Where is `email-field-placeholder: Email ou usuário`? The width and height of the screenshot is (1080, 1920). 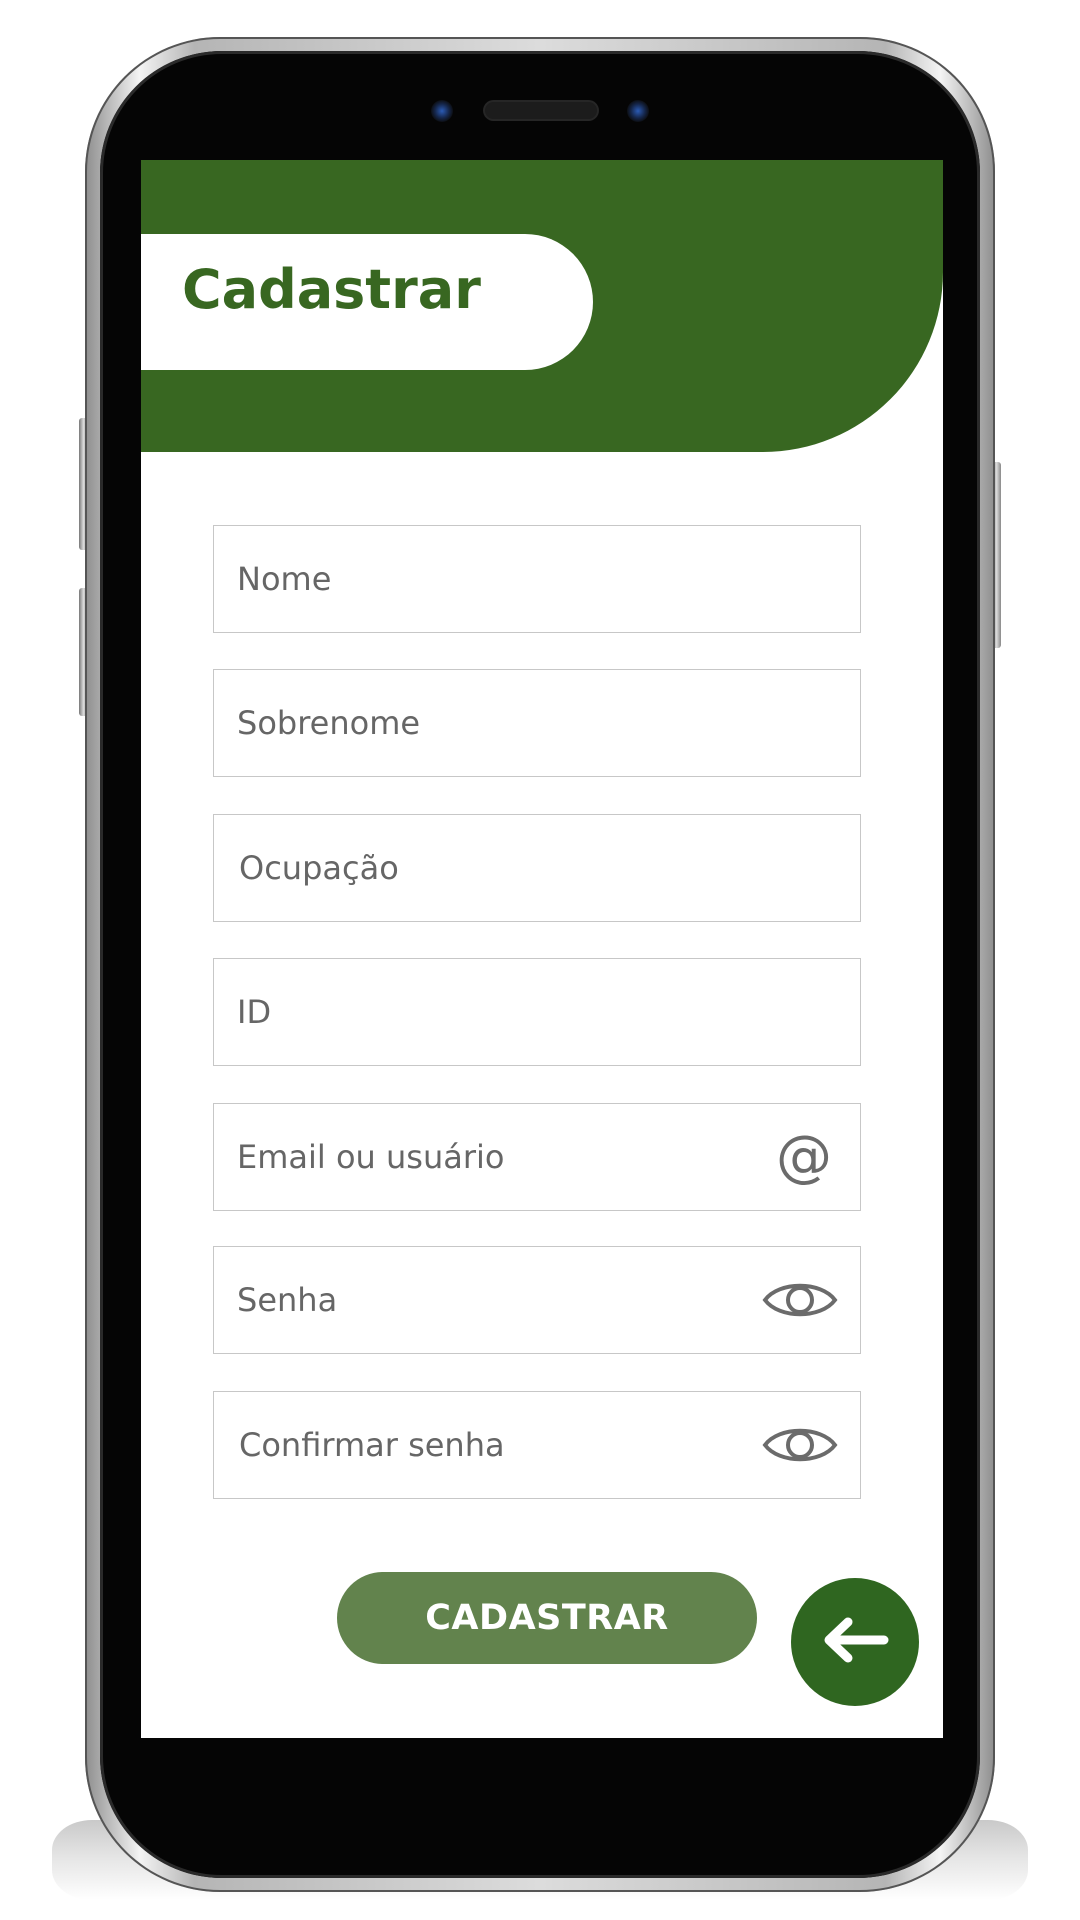 email-field-placeholder: Email ou usuário is located at coordinates (371, 1157).